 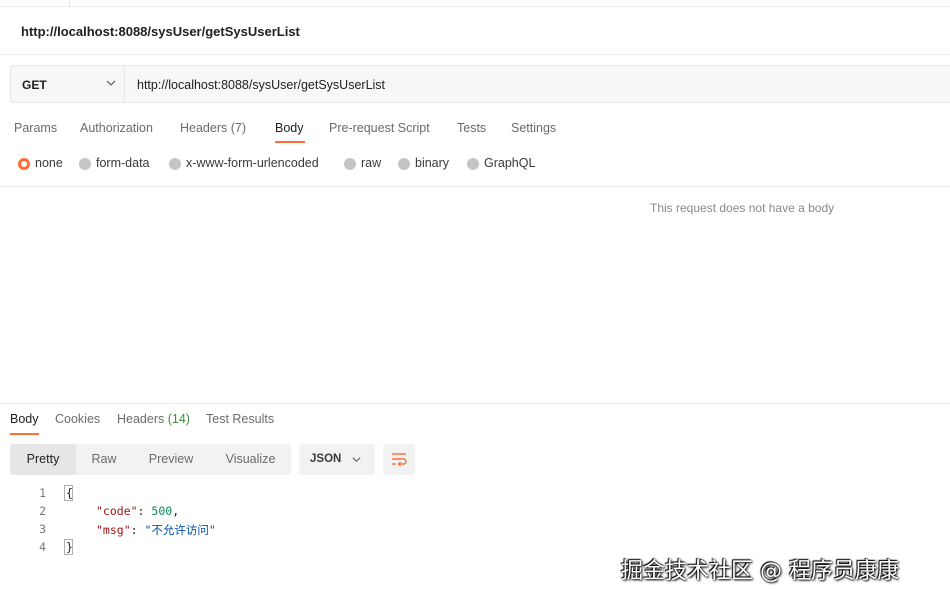 I want to click on format-select: JSON, so click(x=337, y=459).